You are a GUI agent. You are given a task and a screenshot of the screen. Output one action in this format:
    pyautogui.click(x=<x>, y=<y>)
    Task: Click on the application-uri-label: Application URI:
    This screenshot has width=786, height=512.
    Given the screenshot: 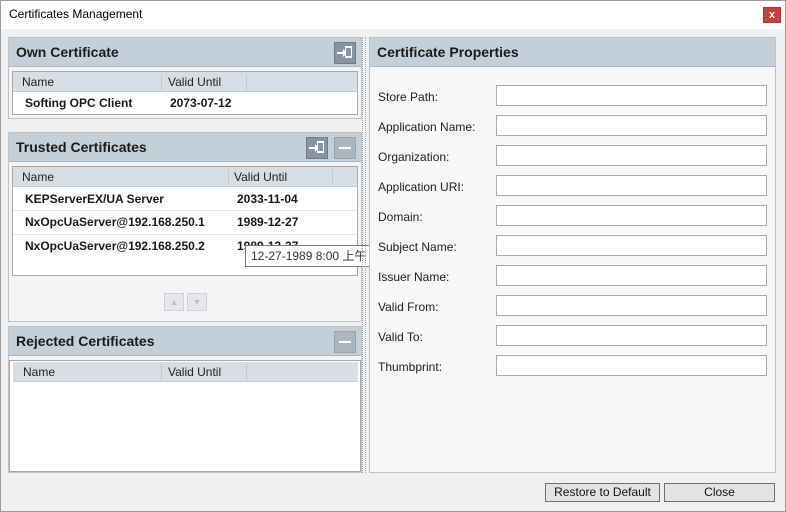 What is the action you would take?
    pyautogui.click(x=421, y=187)
    